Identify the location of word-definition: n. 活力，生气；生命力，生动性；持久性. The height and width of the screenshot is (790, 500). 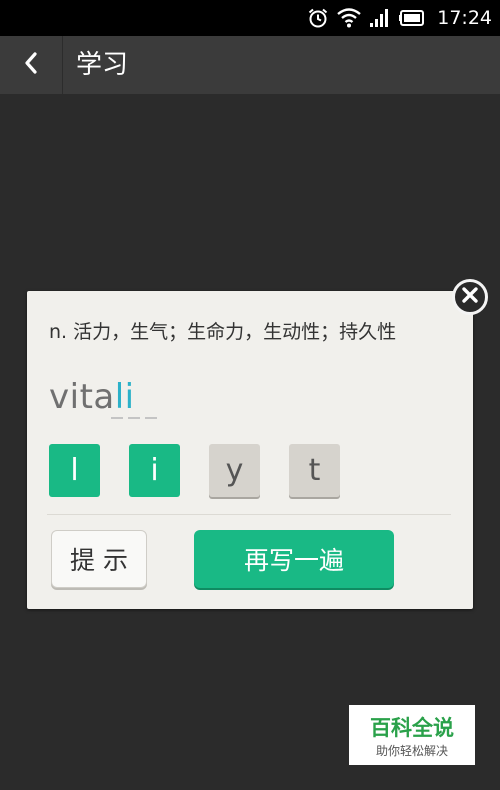
(223, 332).